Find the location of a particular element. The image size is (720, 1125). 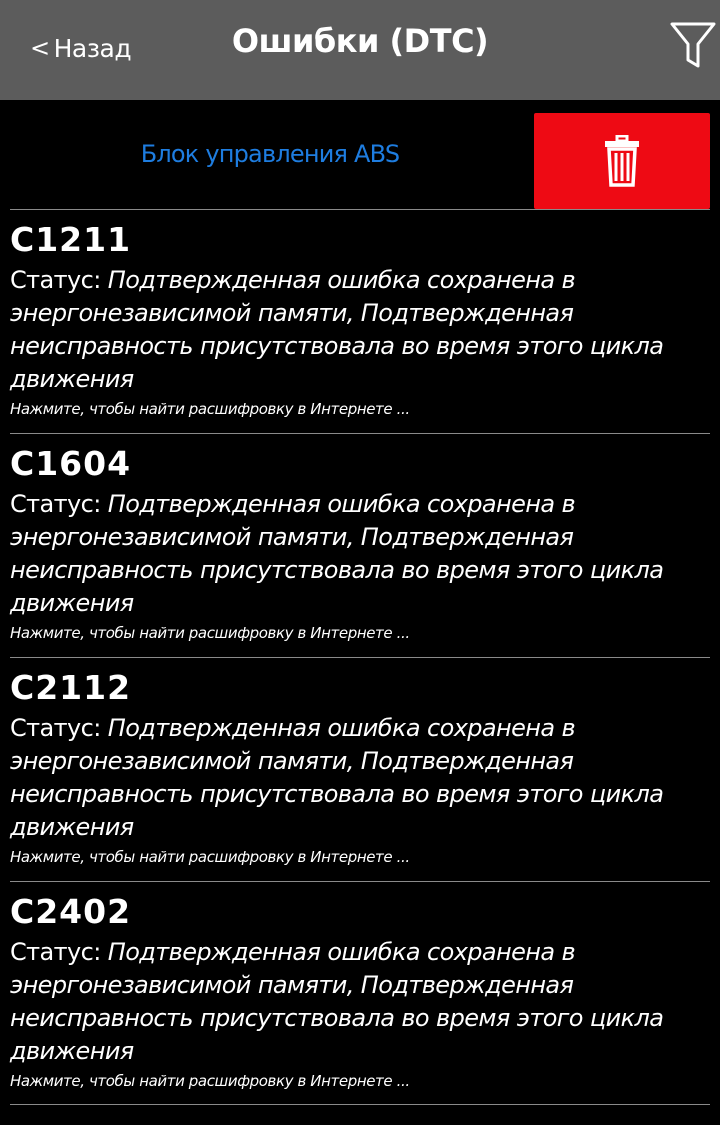

dtc-code: C2402 is located at coordinates (71, 911).